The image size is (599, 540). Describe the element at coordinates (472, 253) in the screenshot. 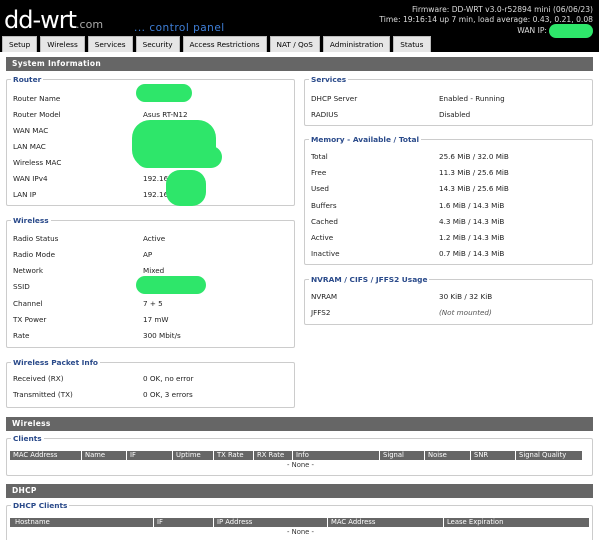

I see `mem-inactive-value: 0.7 MiB / 14.3 MiB` at that location.